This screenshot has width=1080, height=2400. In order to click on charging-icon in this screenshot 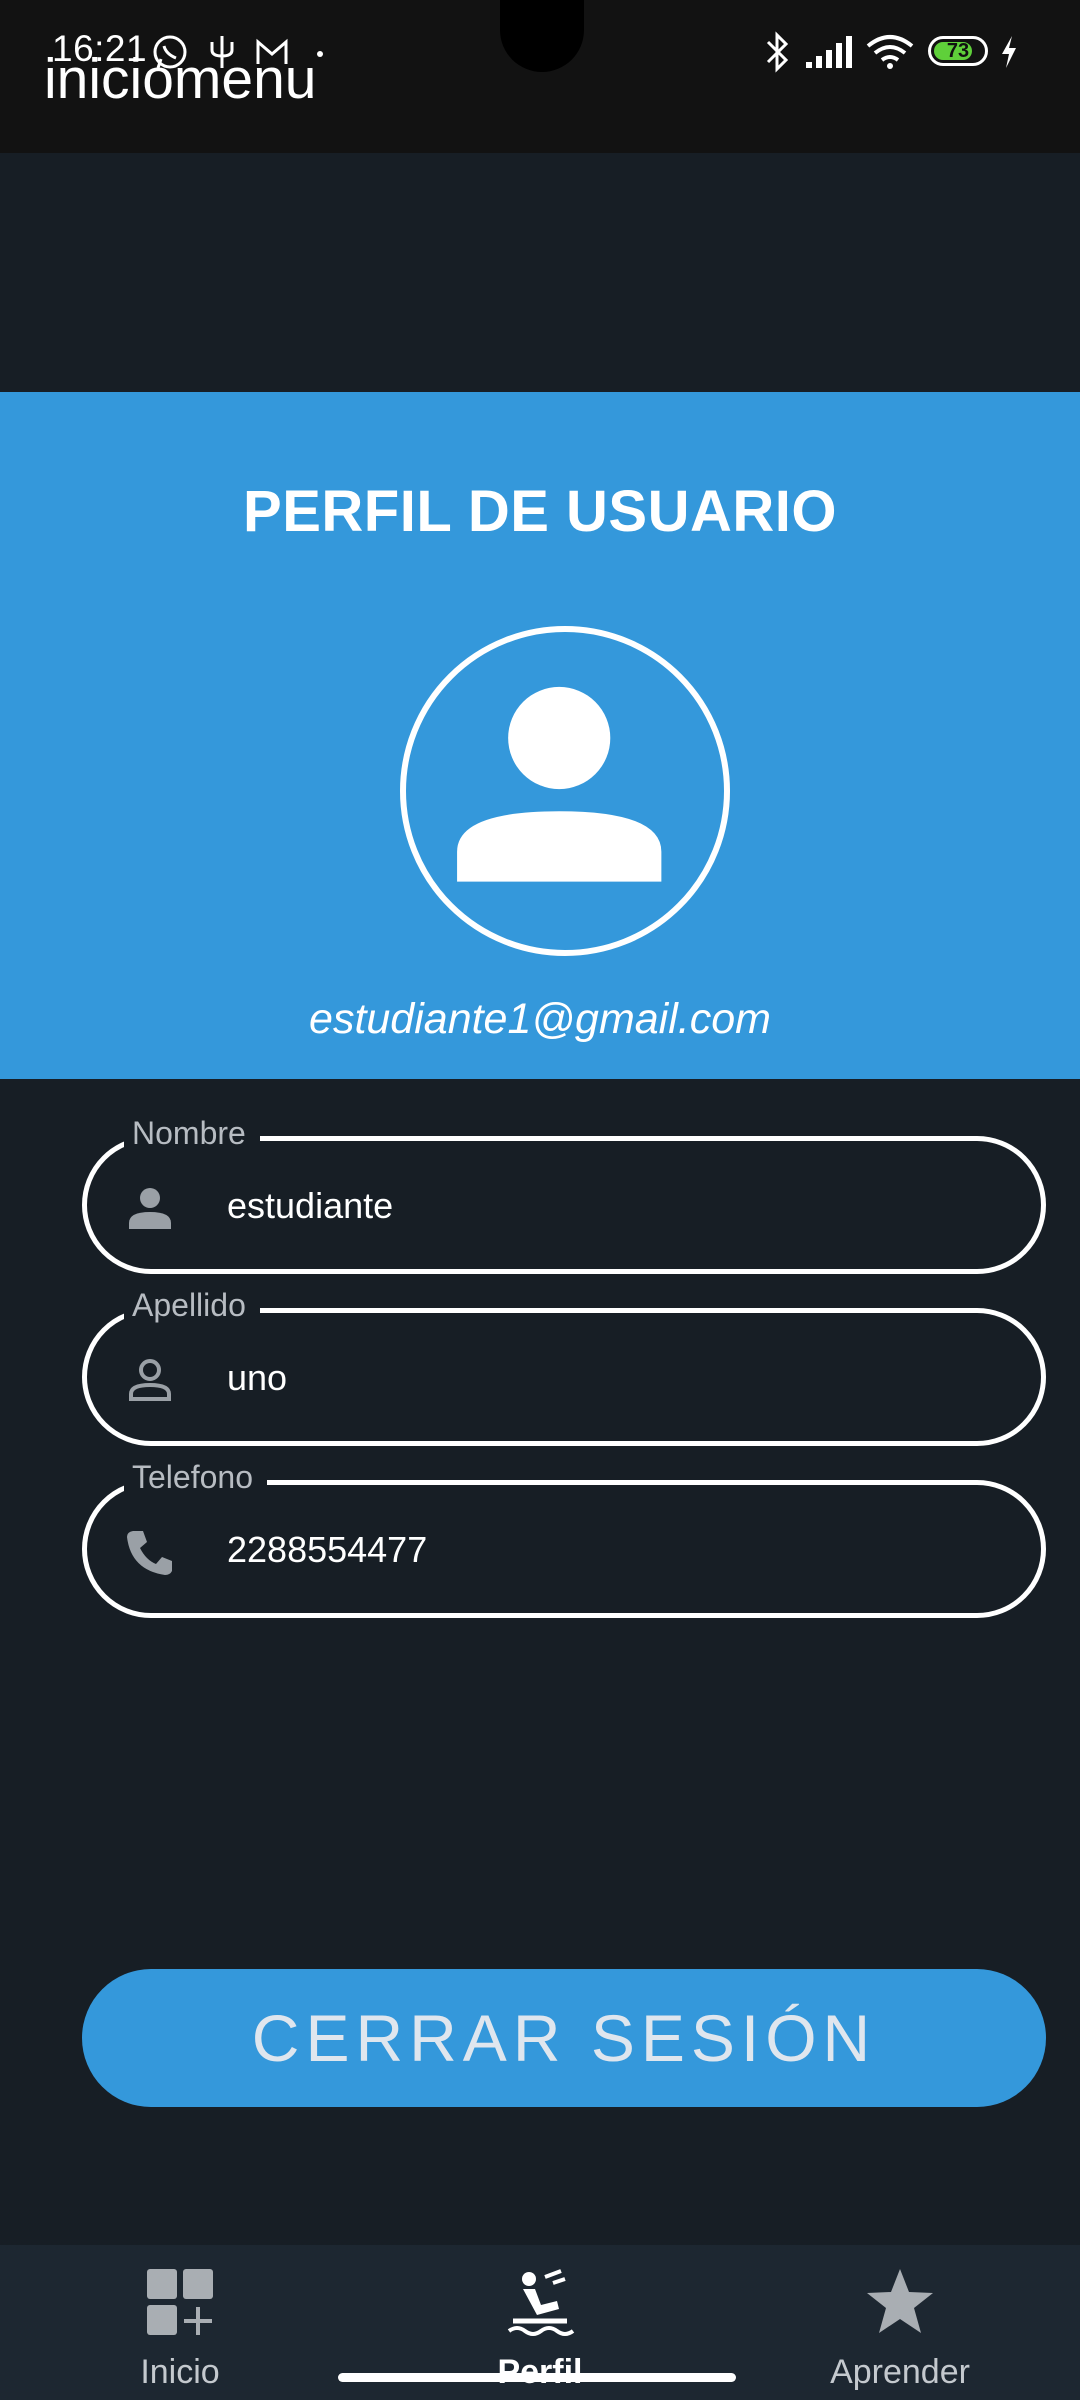, I will do `click(1009, 52)`.